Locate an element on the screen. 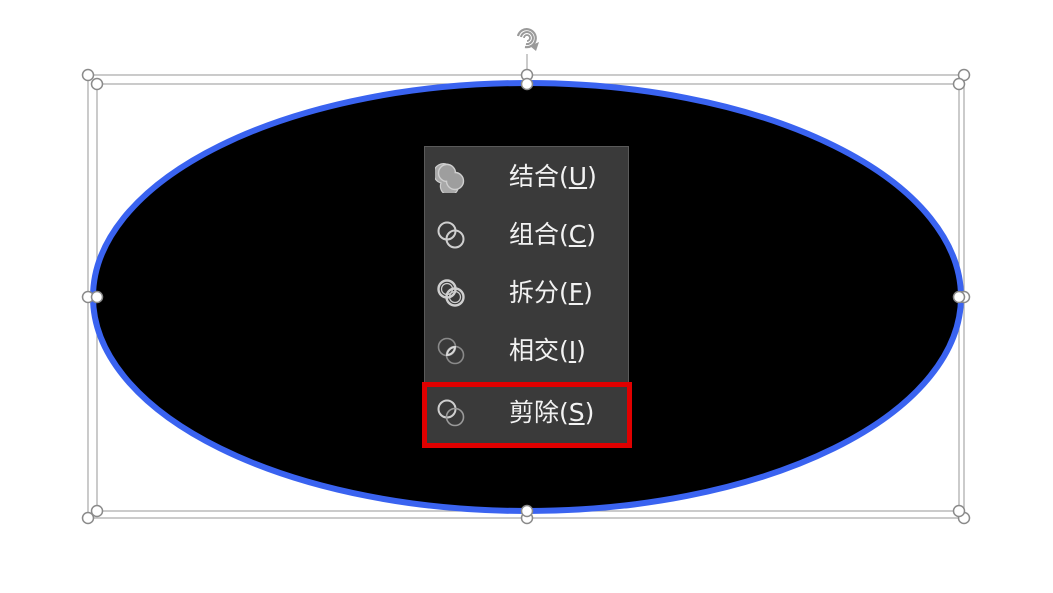  subtract-shapes-icon is located at coordinates (451, 413).